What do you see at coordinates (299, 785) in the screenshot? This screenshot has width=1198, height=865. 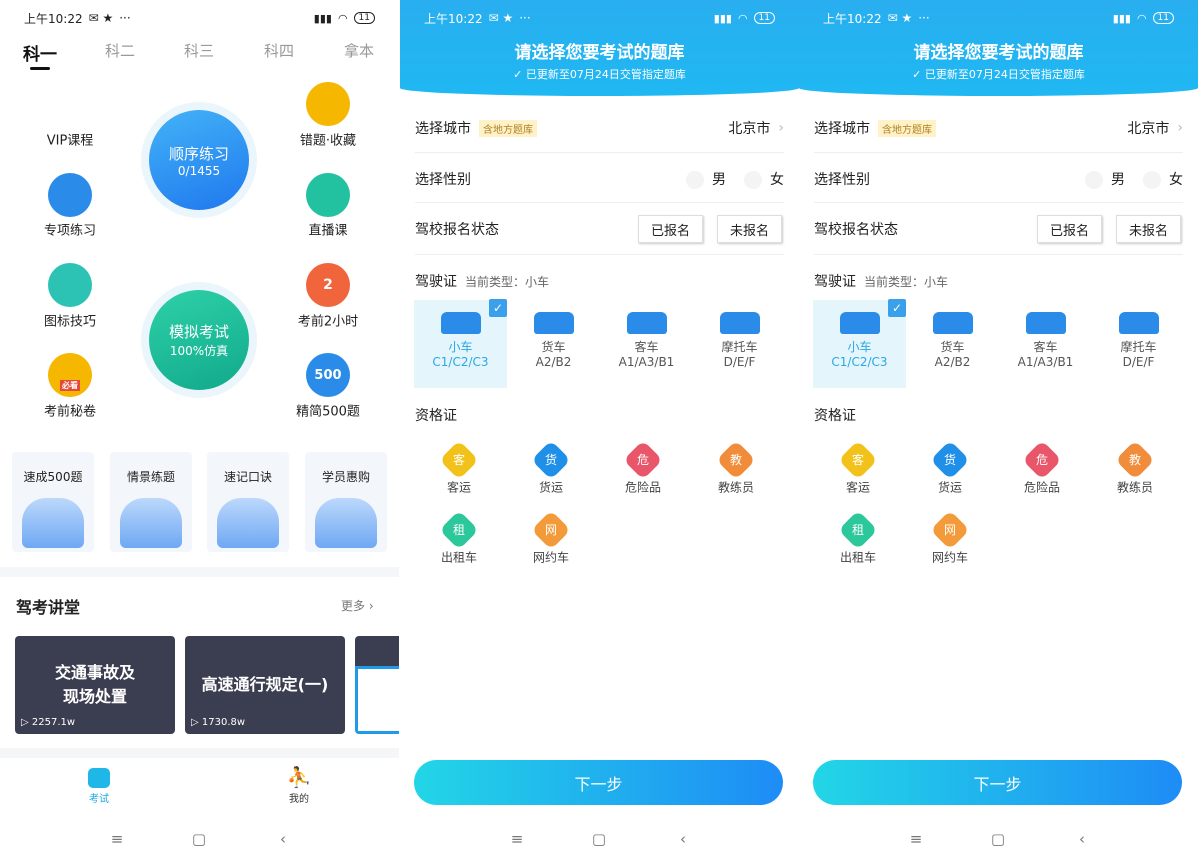 I see `bottom-tab-mine: ⛹ 我的` at bounding box center [299, 785].